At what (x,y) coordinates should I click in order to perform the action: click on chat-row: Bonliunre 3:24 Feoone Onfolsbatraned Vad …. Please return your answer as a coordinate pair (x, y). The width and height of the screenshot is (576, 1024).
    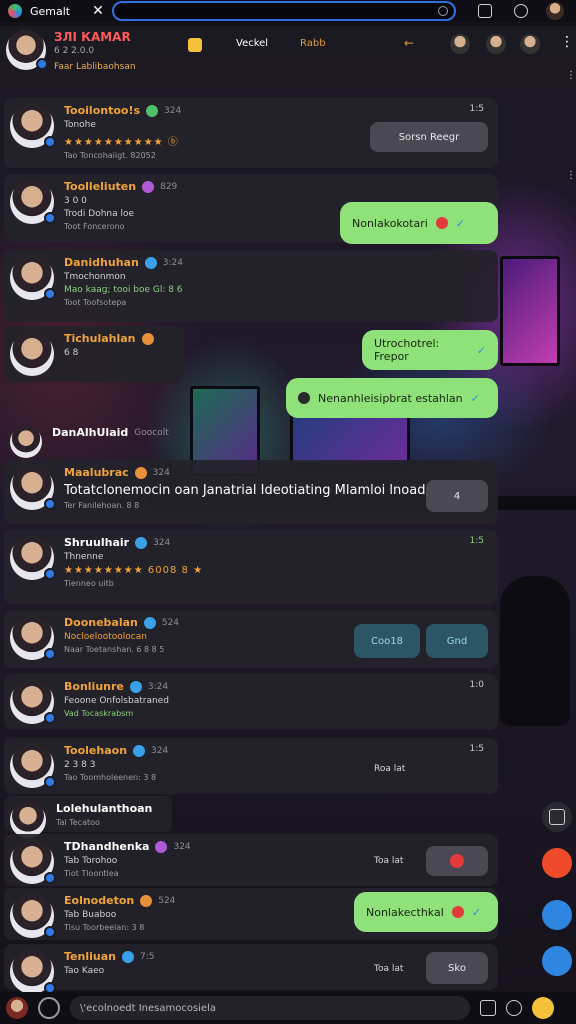
    Looking at the image, I should click on (251, 702).